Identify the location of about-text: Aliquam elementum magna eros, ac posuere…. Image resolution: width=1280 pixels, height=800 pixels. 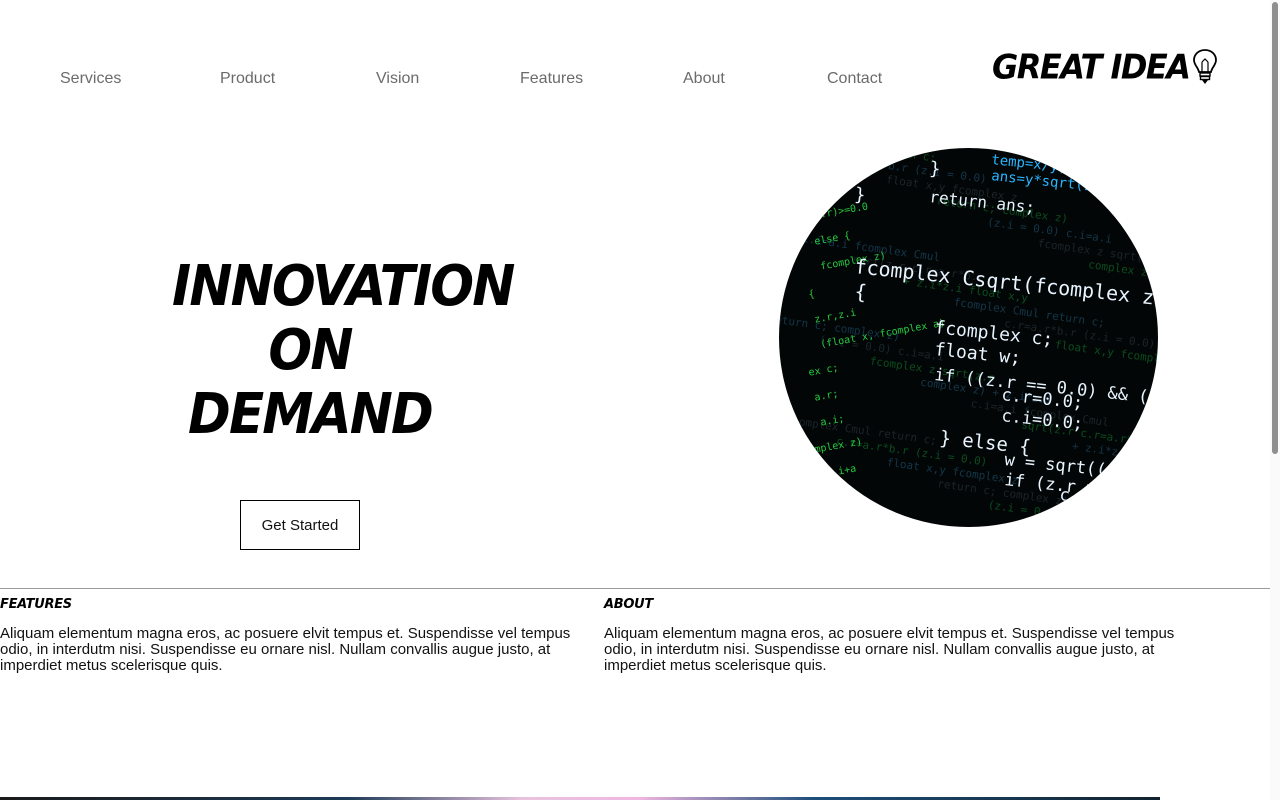
(889, 649).